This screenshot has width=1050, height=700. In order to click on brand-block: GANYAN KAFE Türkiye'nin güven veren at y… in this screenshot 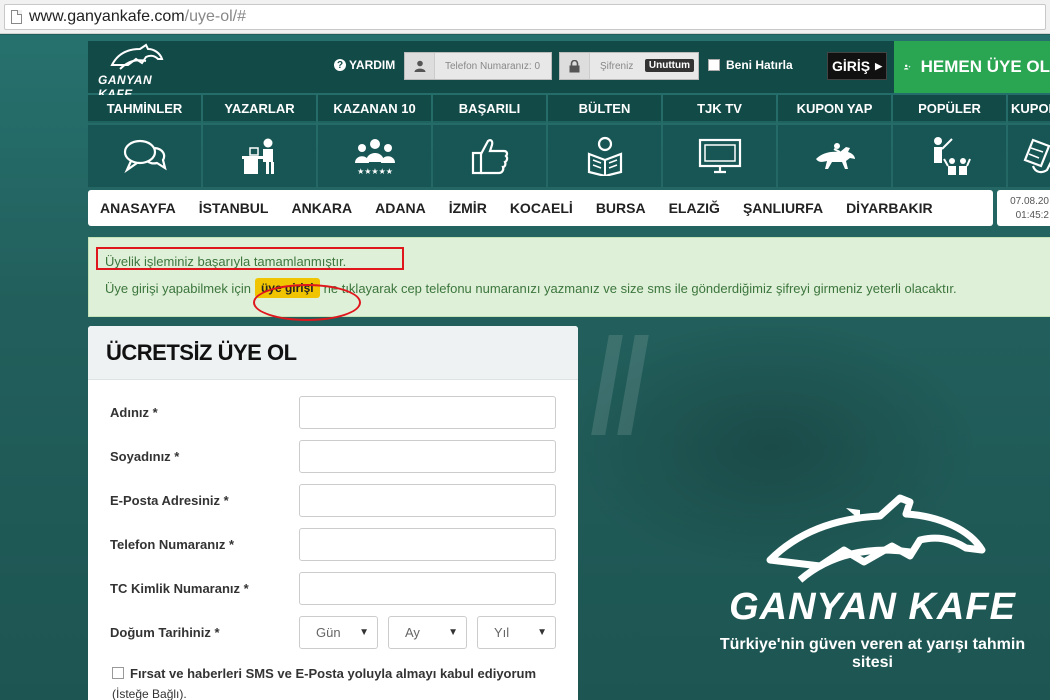, I will do `click(872, 590)`.